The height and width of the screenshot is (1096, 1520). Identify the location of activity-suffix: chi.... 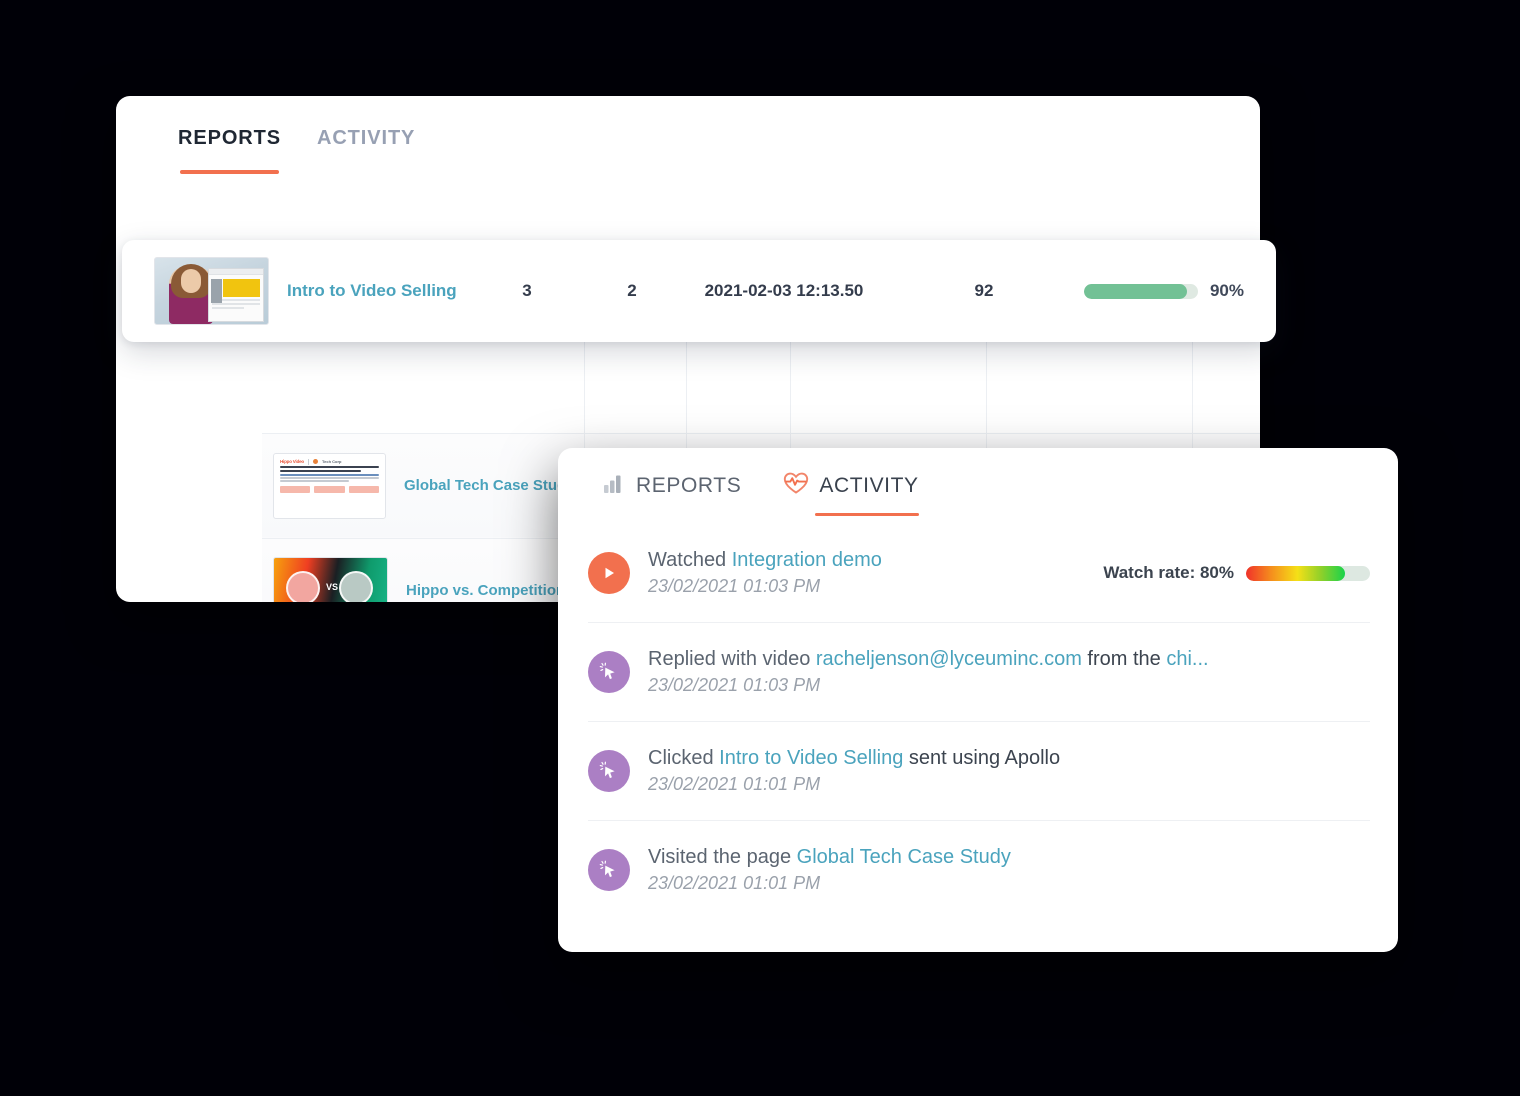
(1187, 659).